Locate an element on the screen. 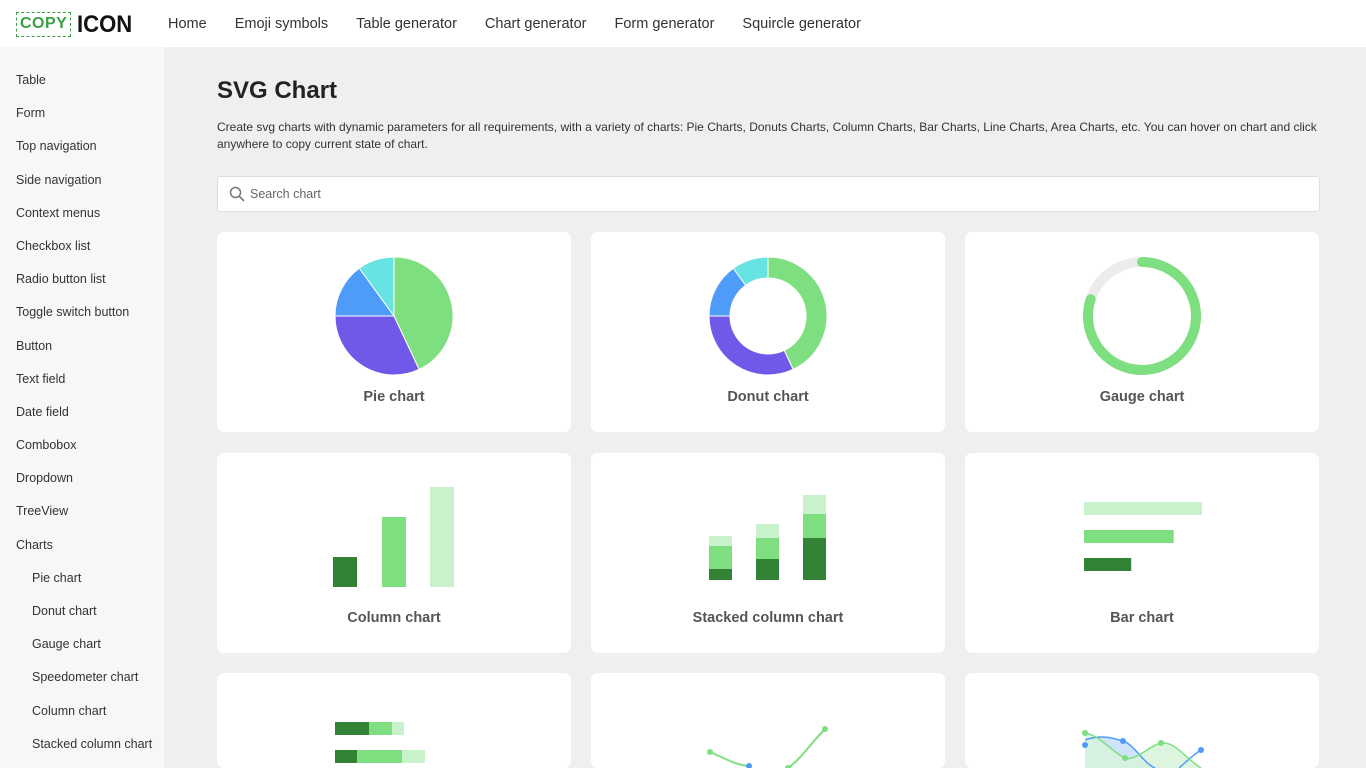 Image resolution: width=1366 pixels, height=768 pixels. search-icon is located at coordinates (237, 194).